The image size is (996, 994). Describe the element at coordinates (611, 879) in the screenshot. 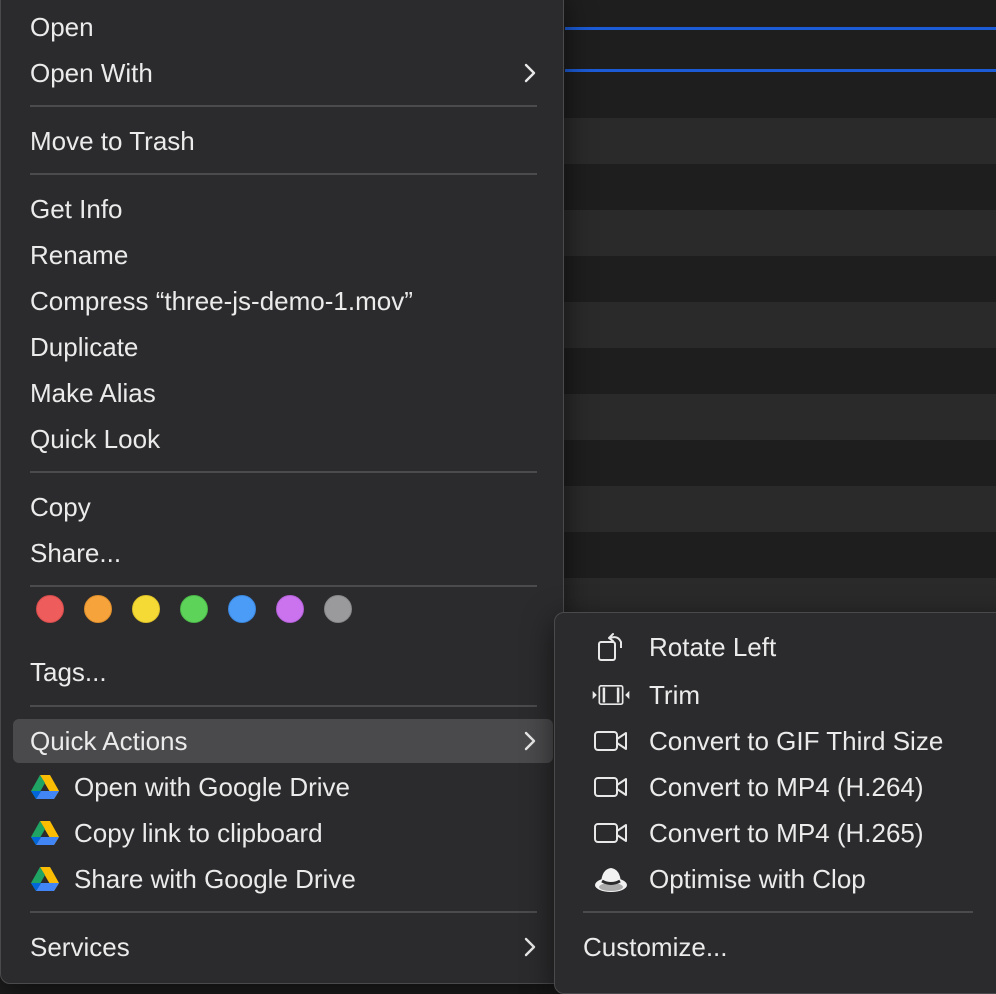

I see `clop-hat-icon` at that location.